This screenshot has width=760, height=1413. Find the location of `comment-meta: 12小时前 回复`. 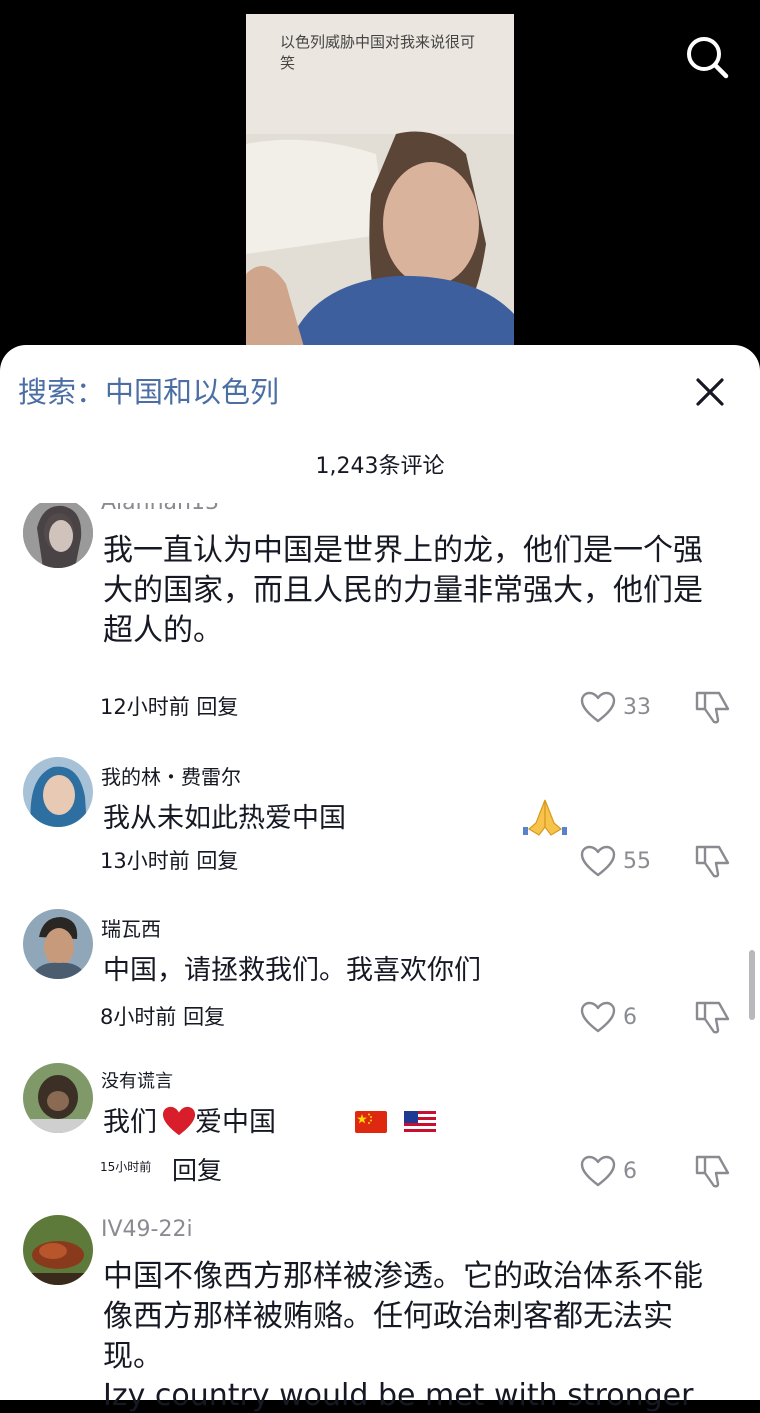

comment-meta: 12小时前 回复 is located at coordinates (169, 706).